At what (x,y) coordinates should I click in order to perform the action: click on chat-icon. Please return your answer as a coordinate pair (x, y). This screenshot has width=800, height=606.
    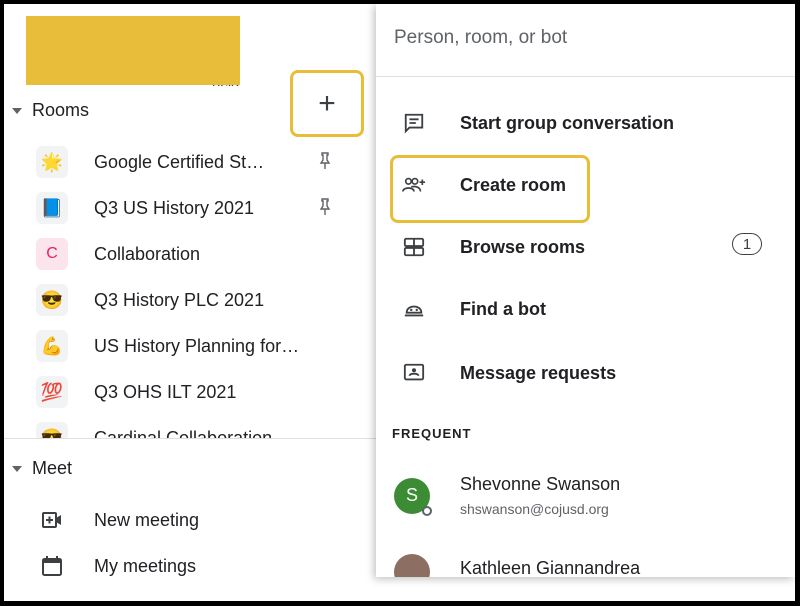
    Looking at the image, I should click on (414, 123).